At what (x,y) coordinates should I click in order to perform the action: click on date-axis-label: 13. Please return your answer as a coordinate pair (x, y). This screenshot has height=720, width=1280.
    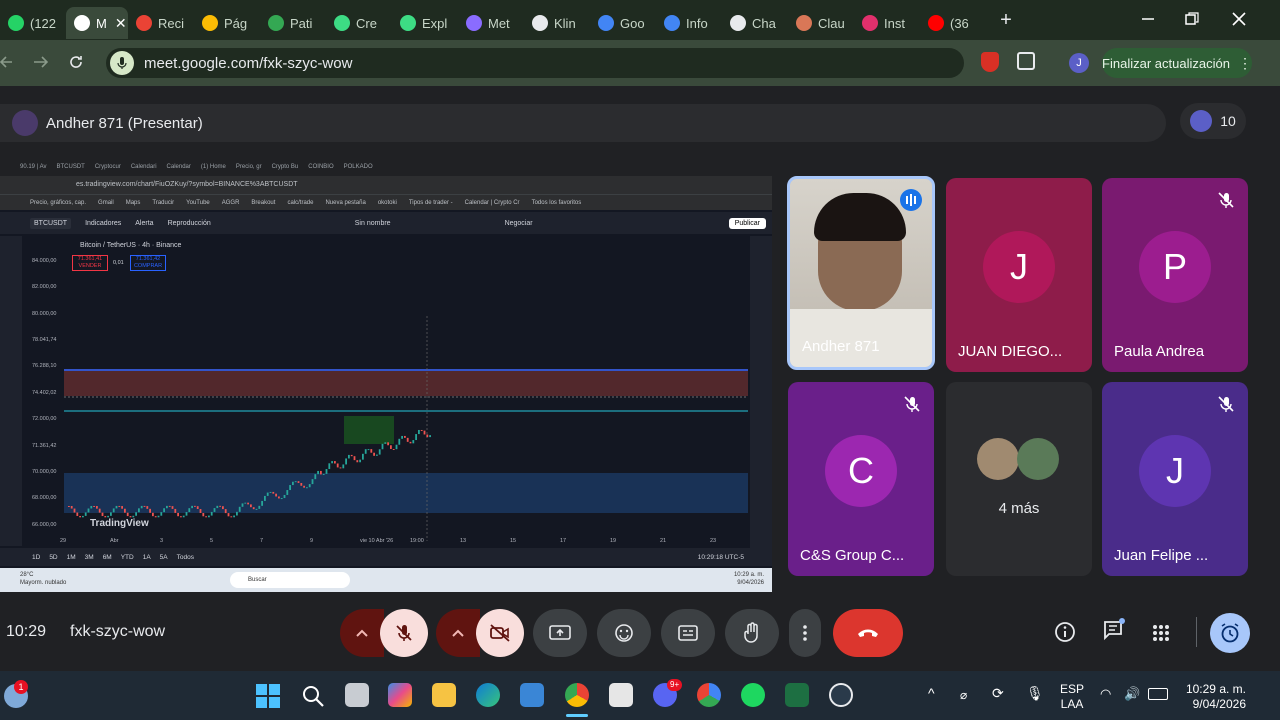
    Looking at the image, I should click on (463, 541).